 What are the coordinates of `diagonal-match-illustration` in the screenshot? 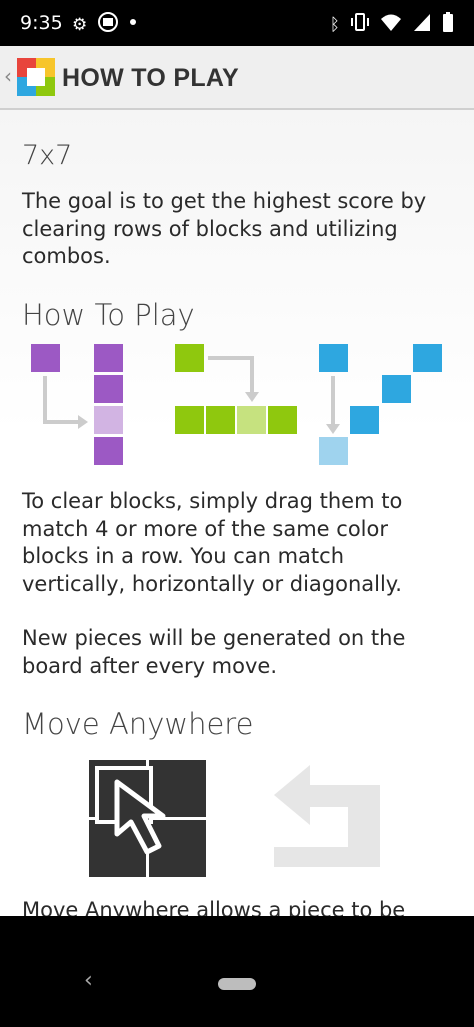 It's located at (380, 404).